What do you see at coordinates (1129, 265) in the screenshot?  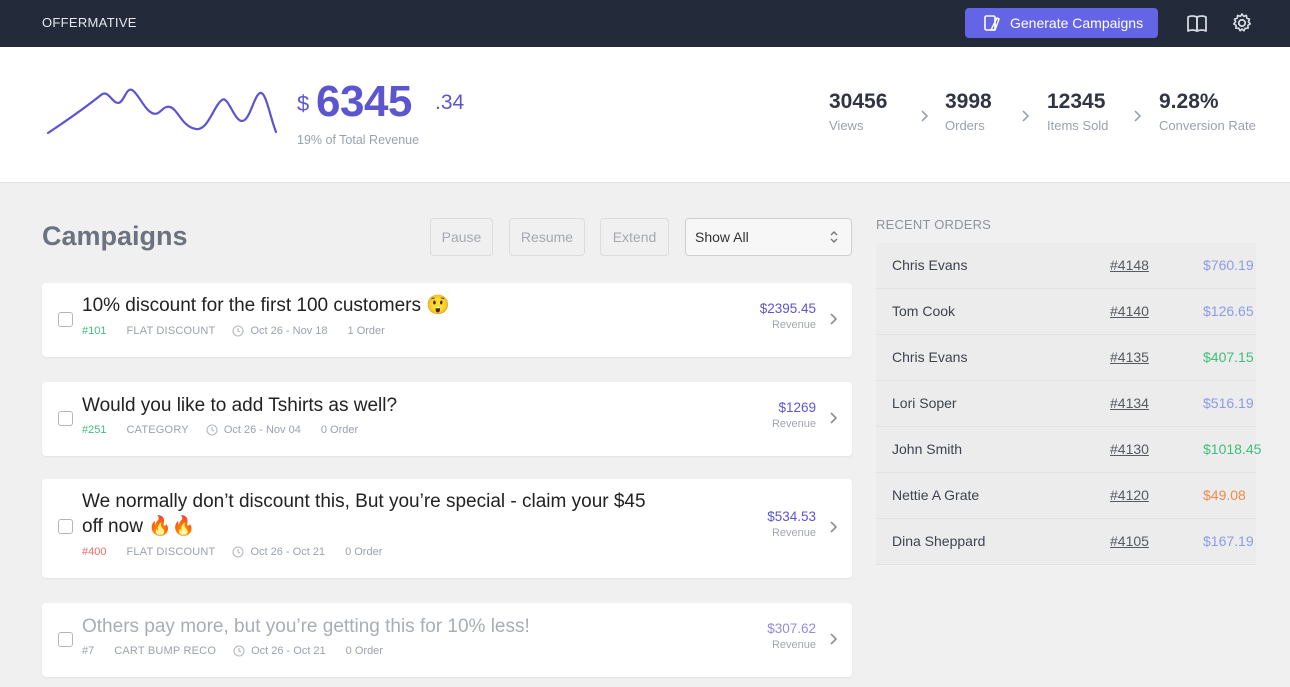 I see `order-id-link: #4148` at bounding box center [1129, 265].